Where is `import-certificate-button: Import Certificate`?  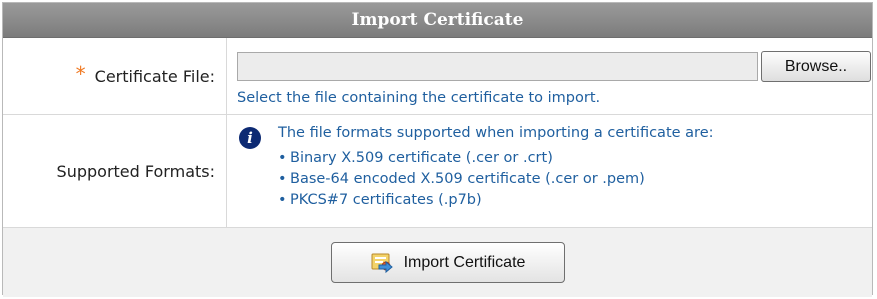
import-certificate-button: Import Certificate is located at coordinates (447, 262).